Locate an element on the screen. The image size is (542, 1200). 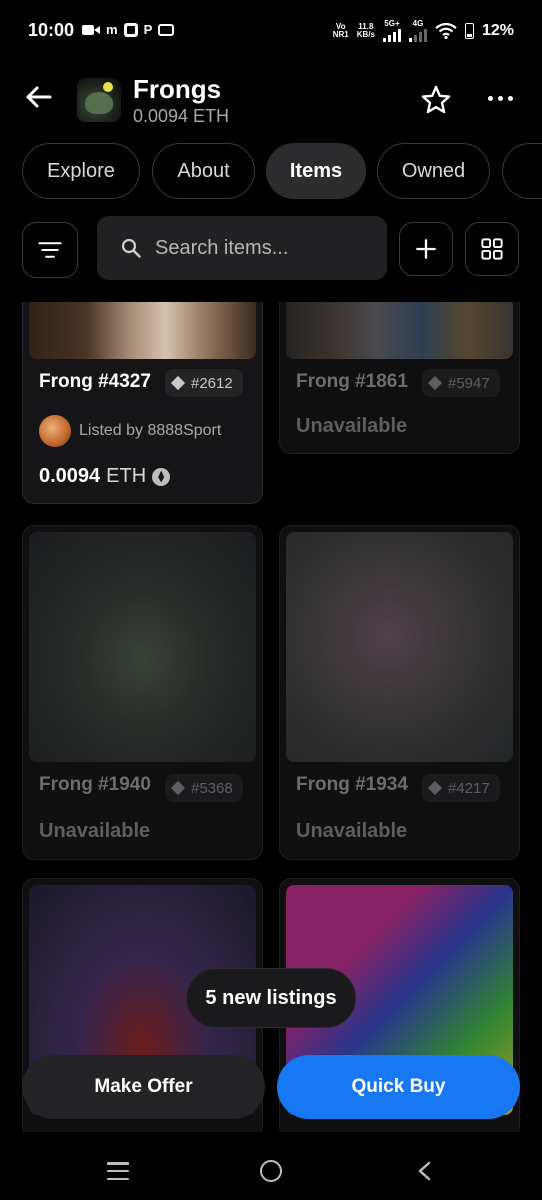
star-icon is located at coordinates (436, 100).